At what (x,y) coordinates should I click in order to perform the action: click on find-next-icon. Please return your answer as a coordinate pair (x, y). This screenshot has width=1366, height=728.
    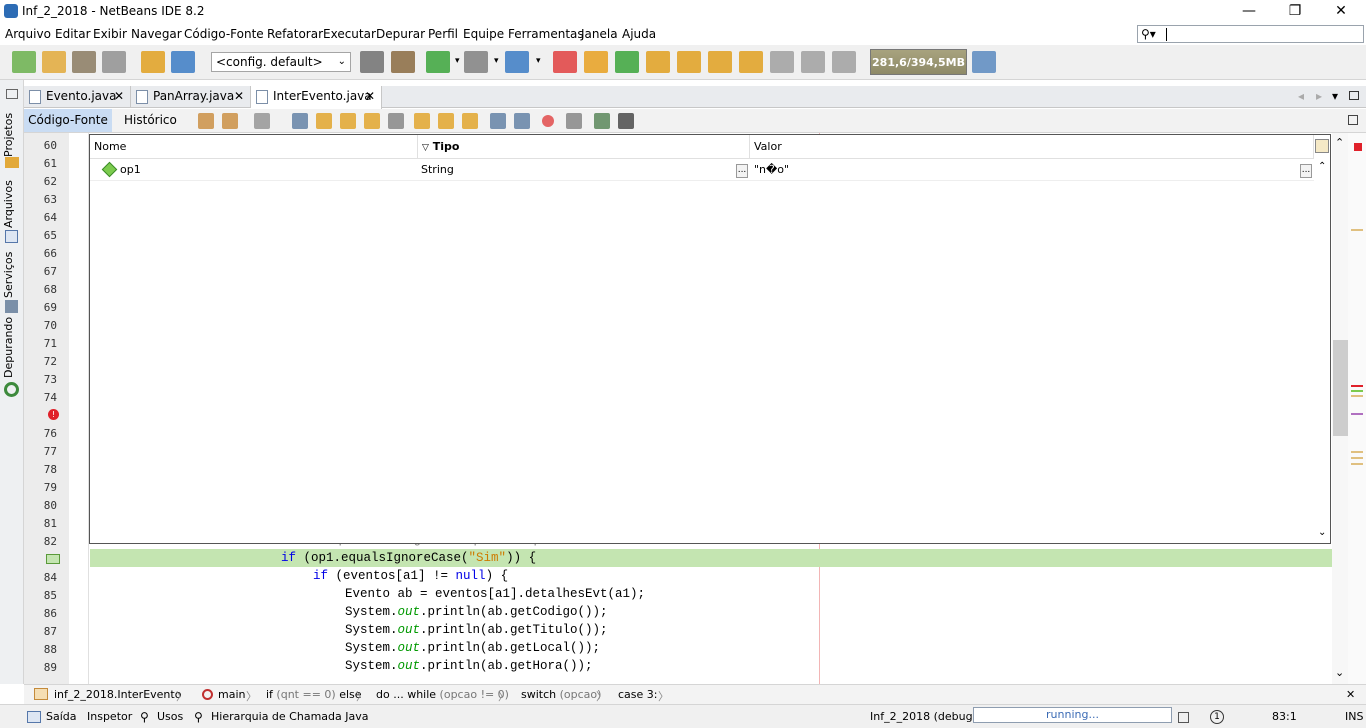
    Looking at the image, I should click on (348, 121).